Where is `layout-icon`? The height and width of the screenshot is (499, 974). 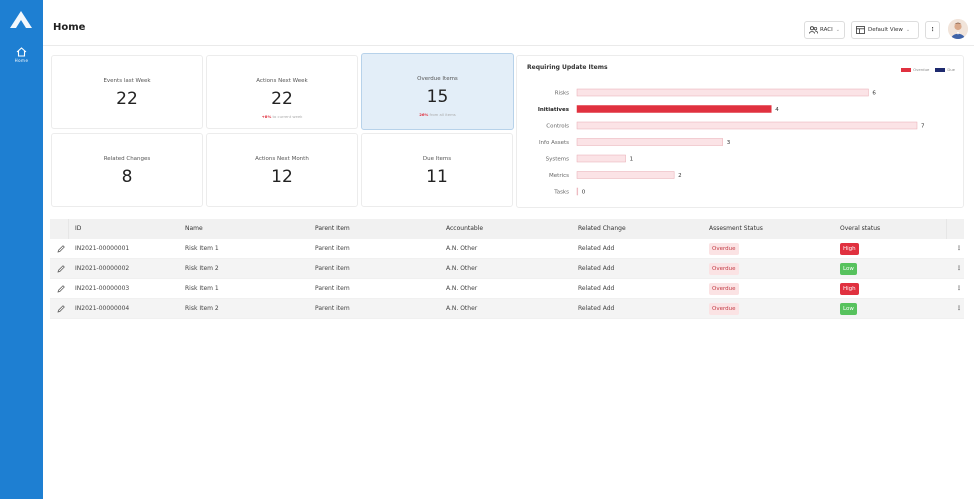 layout-icon is located at coordinates (860, 30).